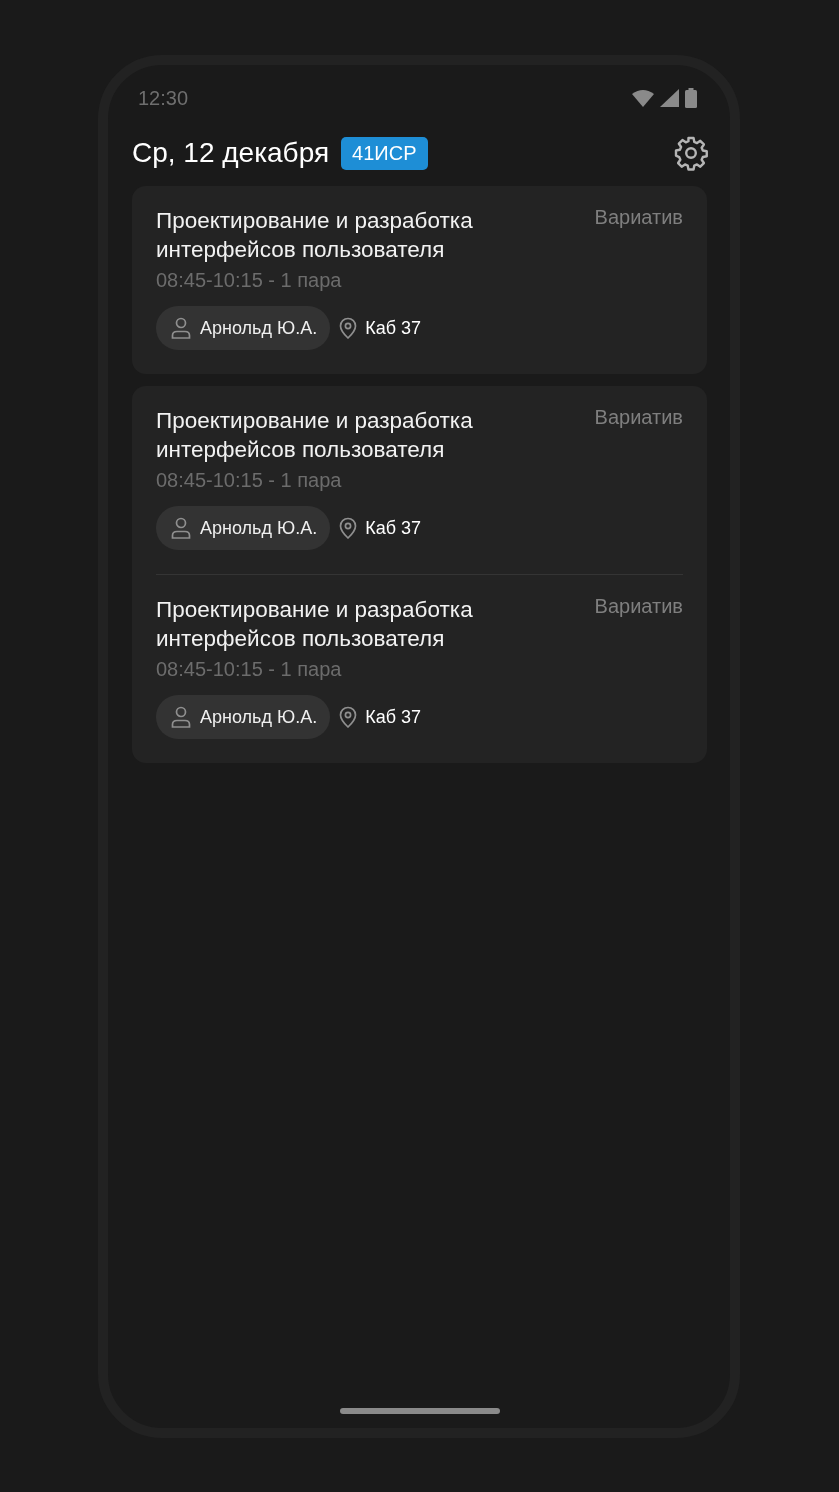  I want to click on battery-icon, so click(691, 98).